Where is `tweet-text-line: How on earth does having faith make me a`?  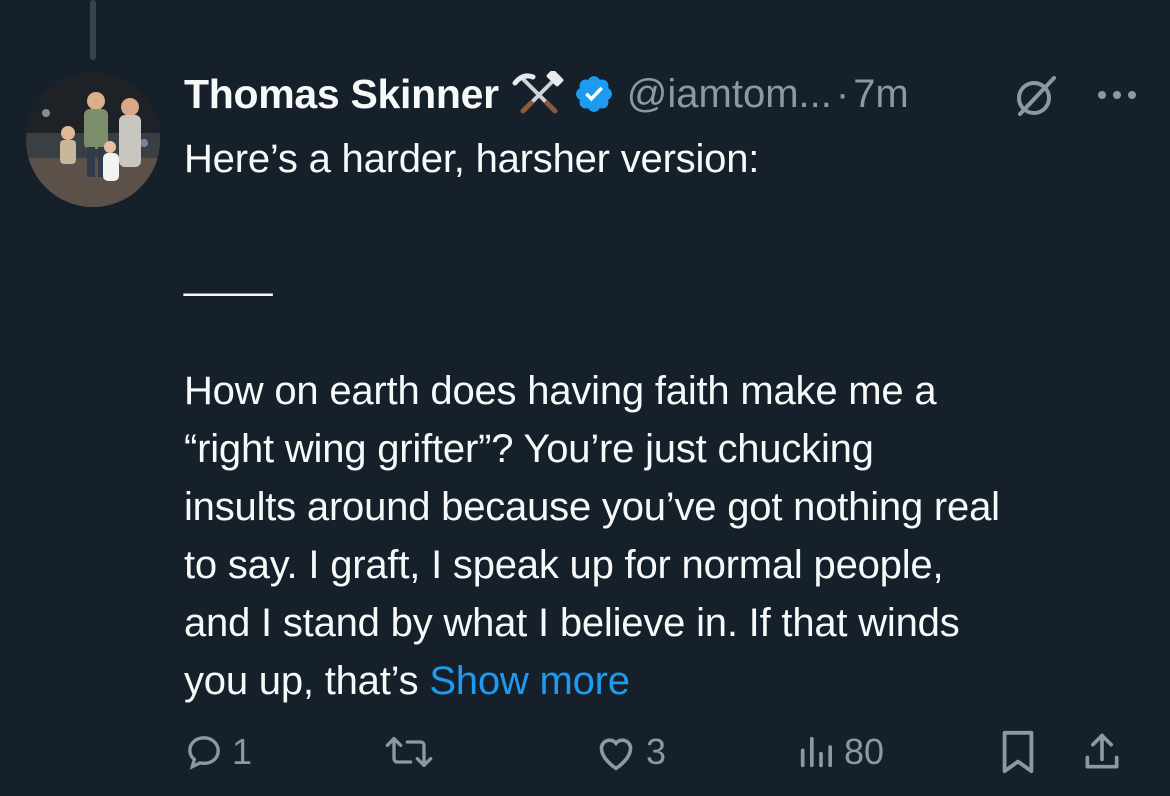 tweet-text-line: How on earth does having faith make me a is located at coordinates (560, 391).